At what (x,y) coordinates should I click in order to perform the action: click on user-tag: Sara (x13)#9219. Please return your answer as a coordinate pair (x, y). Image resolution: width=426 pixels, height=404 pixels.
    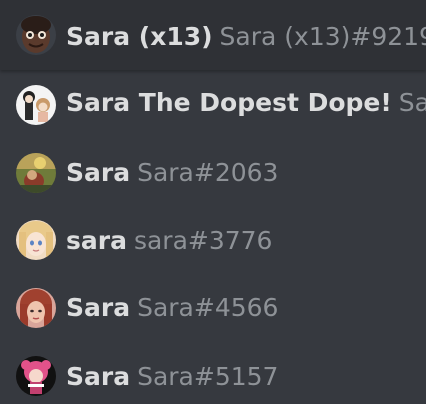
    Looking at the image, I should click on (322, 36).